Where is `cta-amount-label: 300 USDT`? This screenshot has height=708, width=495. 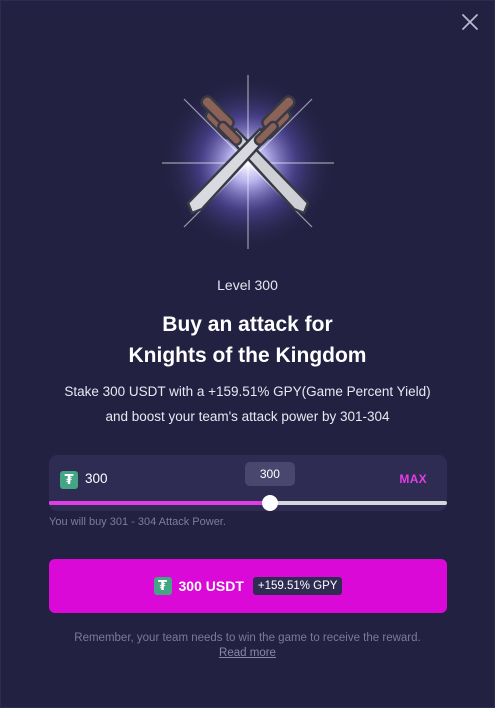
cta-amount-label: 300 USDT is located at coordinates (211, 586).